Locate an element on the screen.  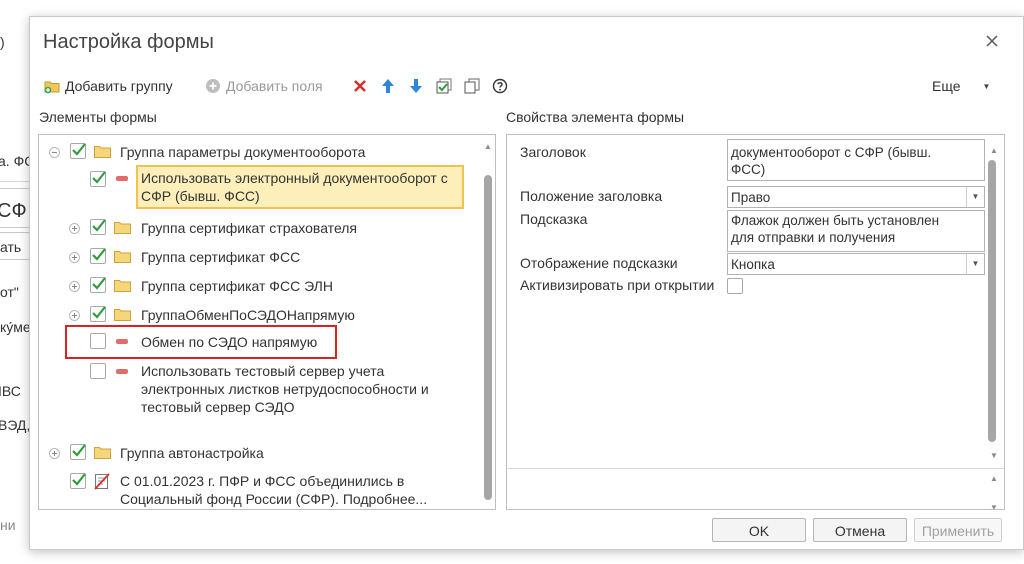
arrow-up-icon is located at coordinates (388, 86).